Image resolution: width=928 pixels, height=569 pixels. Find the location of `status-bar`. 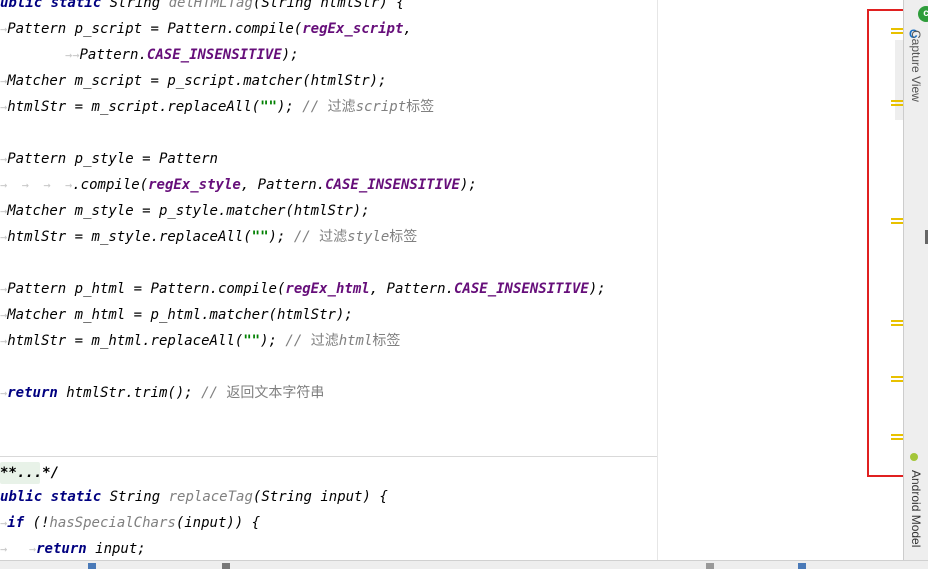

status-bar is located at coordinates (464, 564).